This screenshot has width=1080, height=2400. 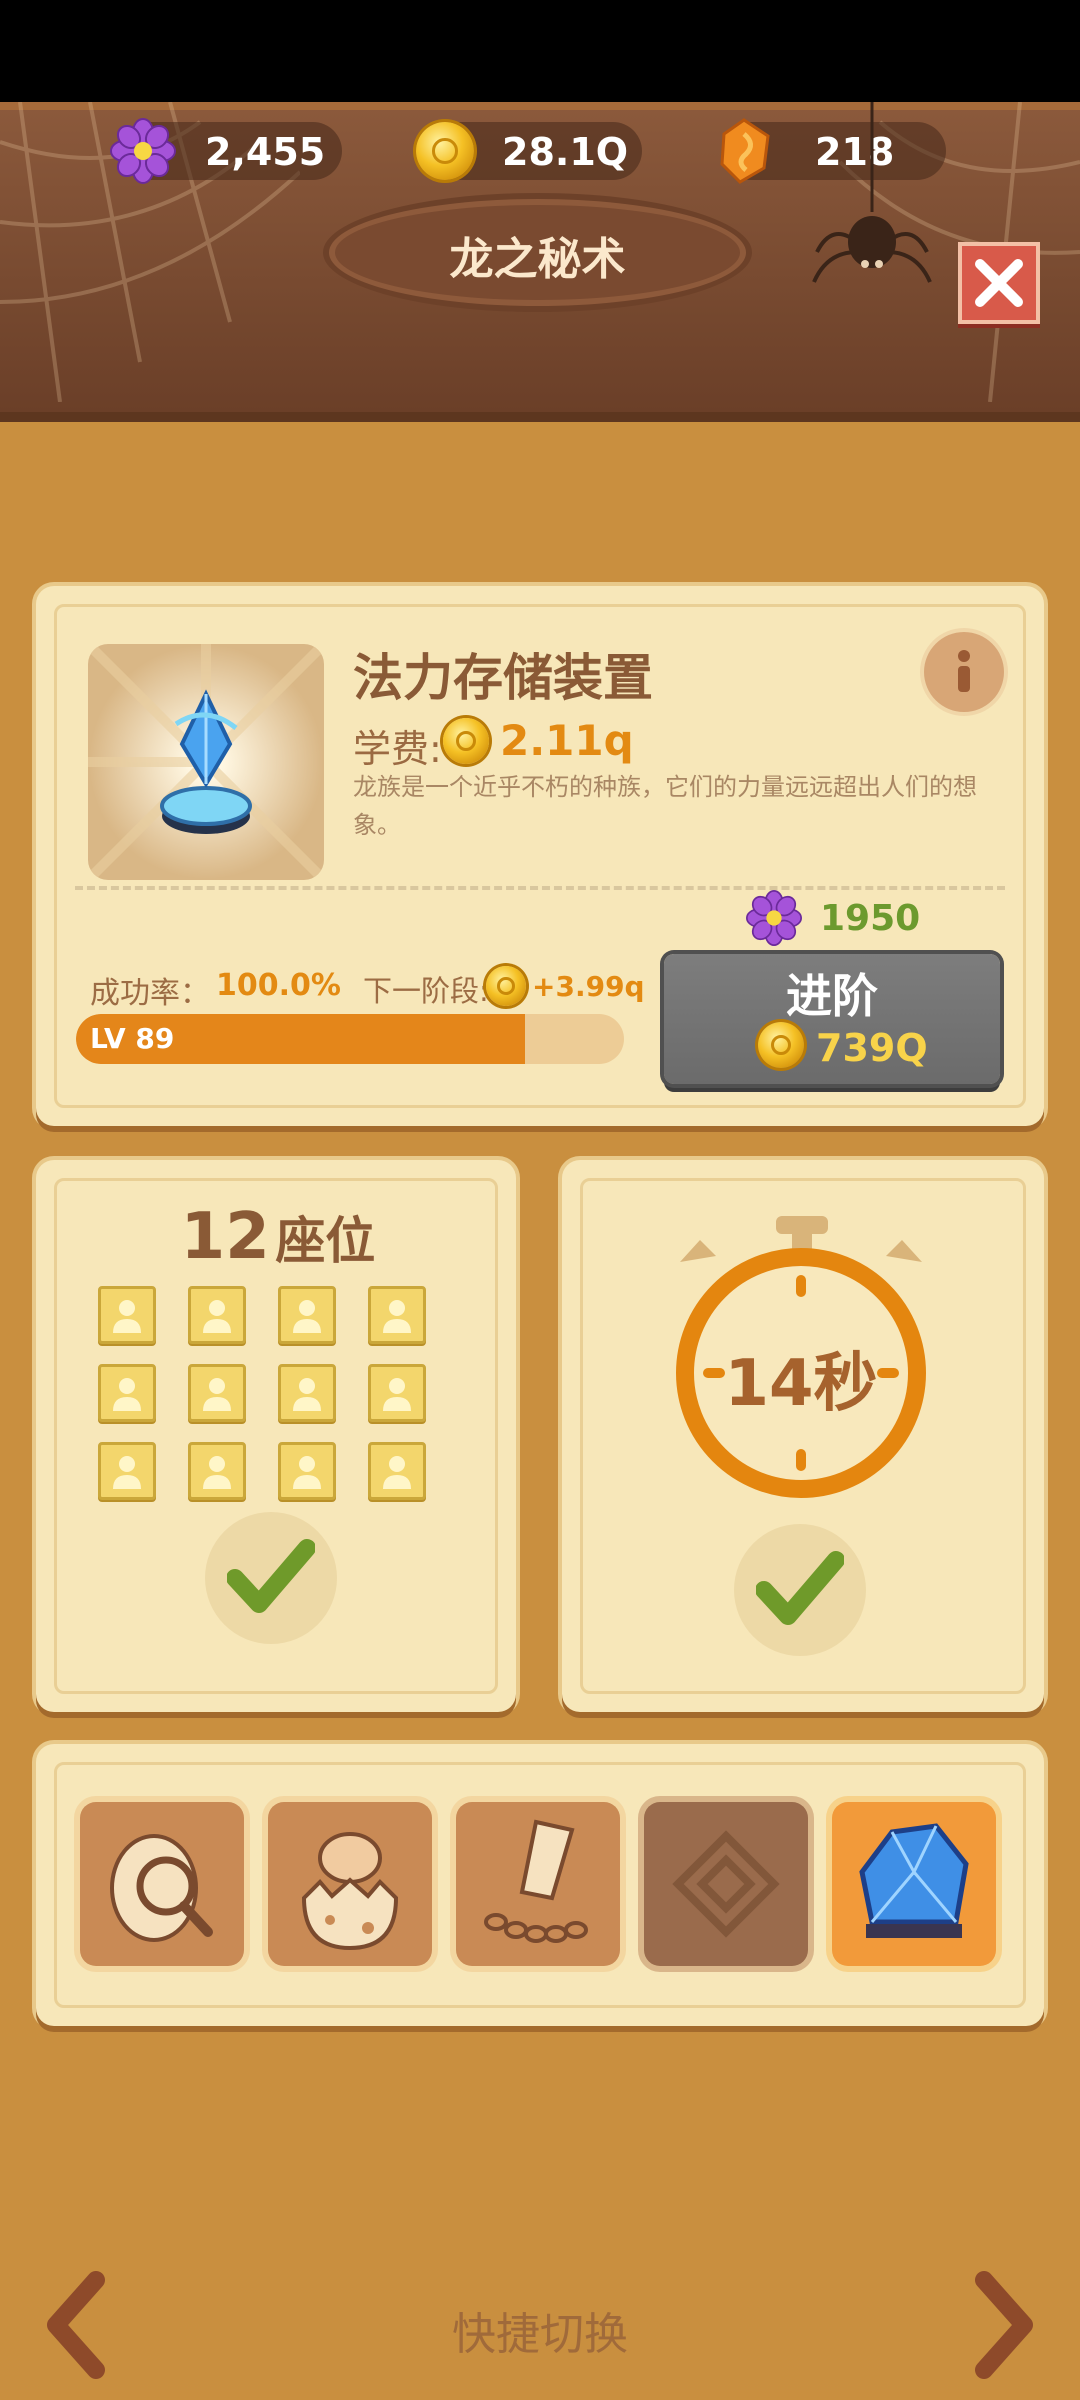 What do you see at coordinates (265, 152) in the screenshot?
I see `flower-count: 2,455` at bounding box center [265, 152].